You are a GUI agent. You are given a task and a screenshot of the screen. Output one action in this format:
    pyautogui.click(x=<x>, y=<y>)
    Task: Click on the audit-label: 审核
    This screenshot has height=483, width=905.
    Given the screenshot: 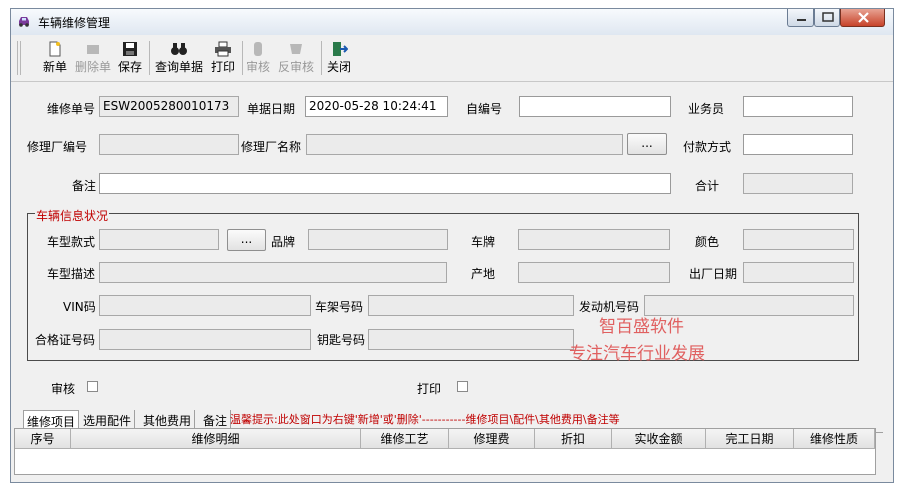 What is the action you would take?
    pyautogui.click(x=258, y=67)
    